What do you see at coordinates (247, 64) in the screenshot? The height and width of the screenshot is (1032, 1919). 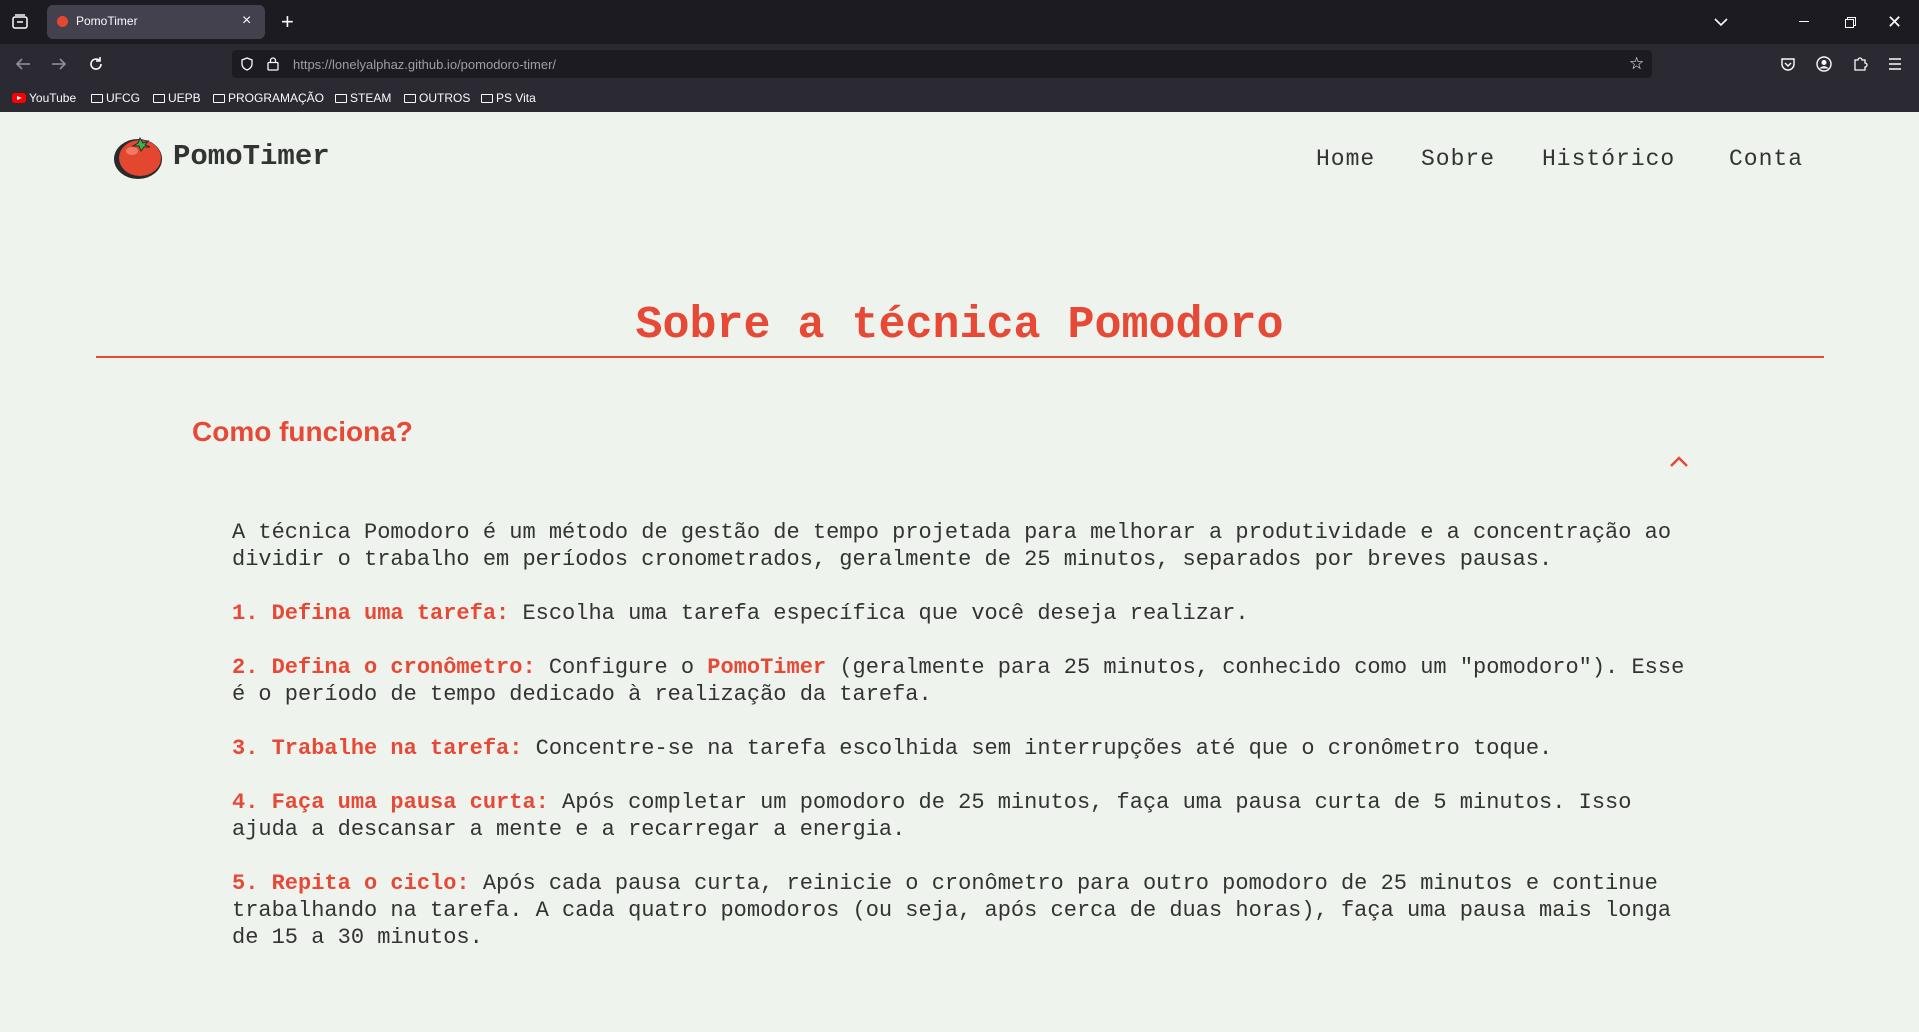 I see `tracking-protection-shield-icon` at bounding box center [247, 64].